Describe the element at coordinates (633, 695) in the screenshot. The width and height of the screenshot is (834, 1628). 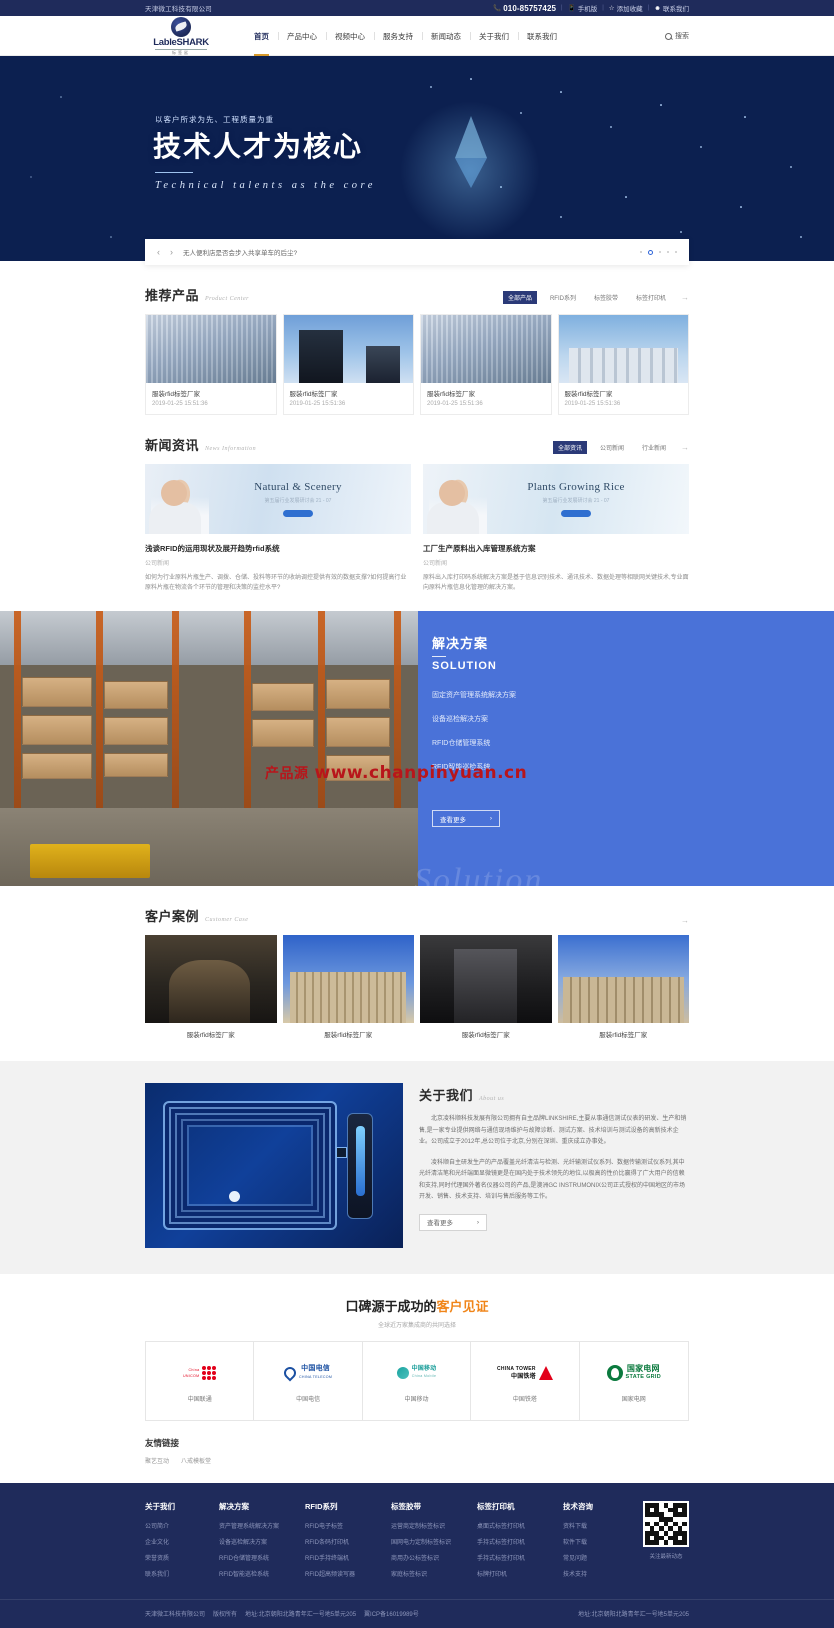
I see `solution-item-asset: 固定资产管理系统解决方案` at that location.